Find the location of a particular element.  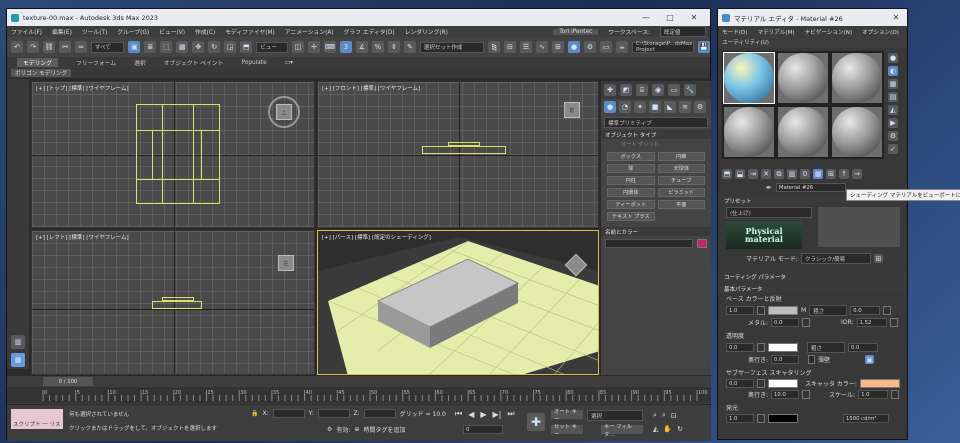

enabled-icon: ⚙ is located at coordinates (329, 429).